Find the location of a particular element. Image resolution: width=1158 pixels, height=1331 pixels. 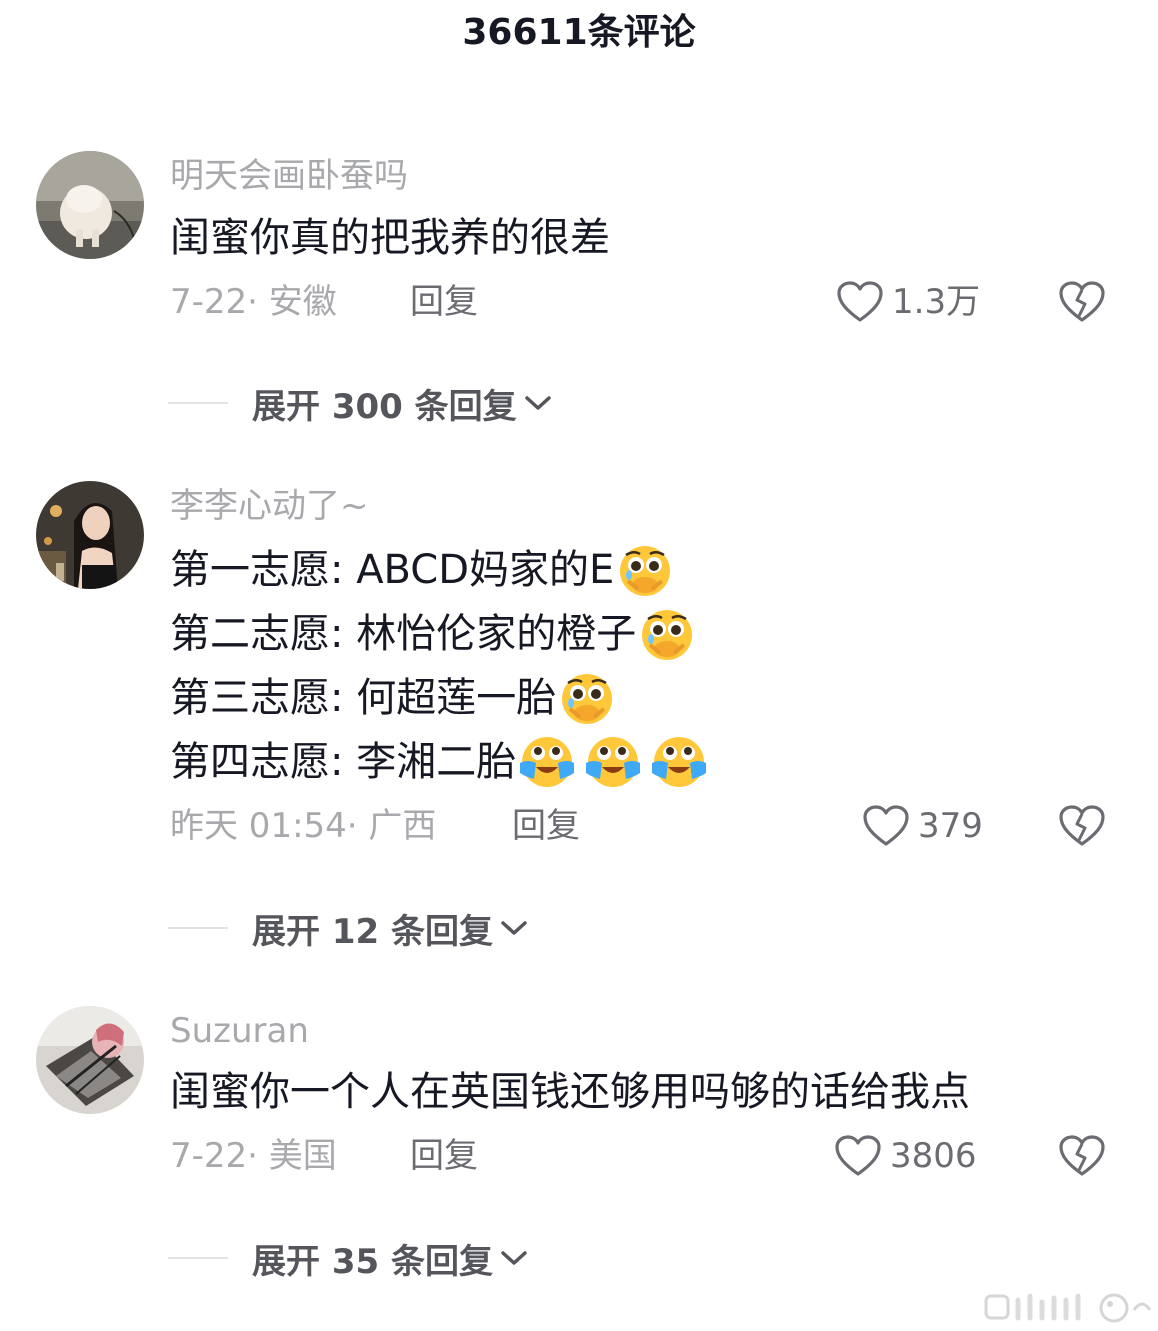

comment-line: 第三志愿: 何超莲一胎 is located at coordinates (363, 698).